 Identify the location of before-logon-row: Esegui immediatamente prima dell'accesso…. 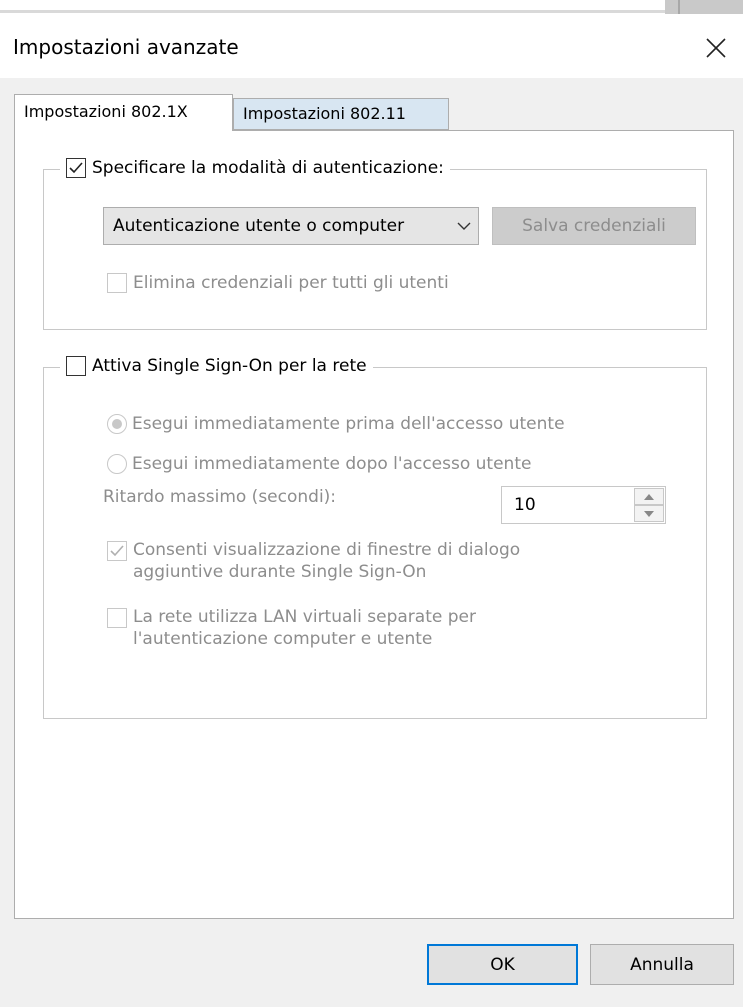
(336, 424).